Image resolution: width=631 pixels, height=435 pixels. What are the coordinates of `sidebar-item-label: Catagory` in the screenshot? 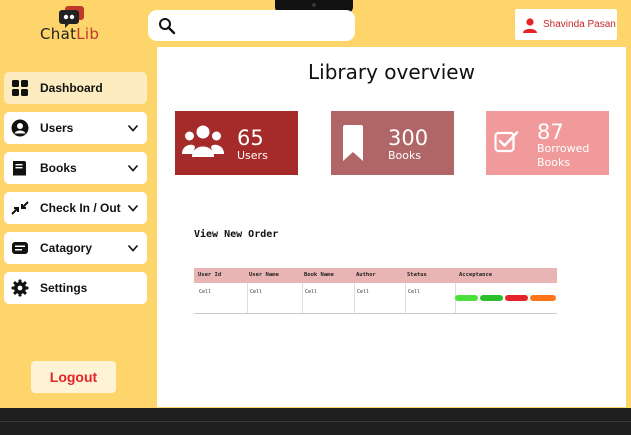 It's located at (66, 248).